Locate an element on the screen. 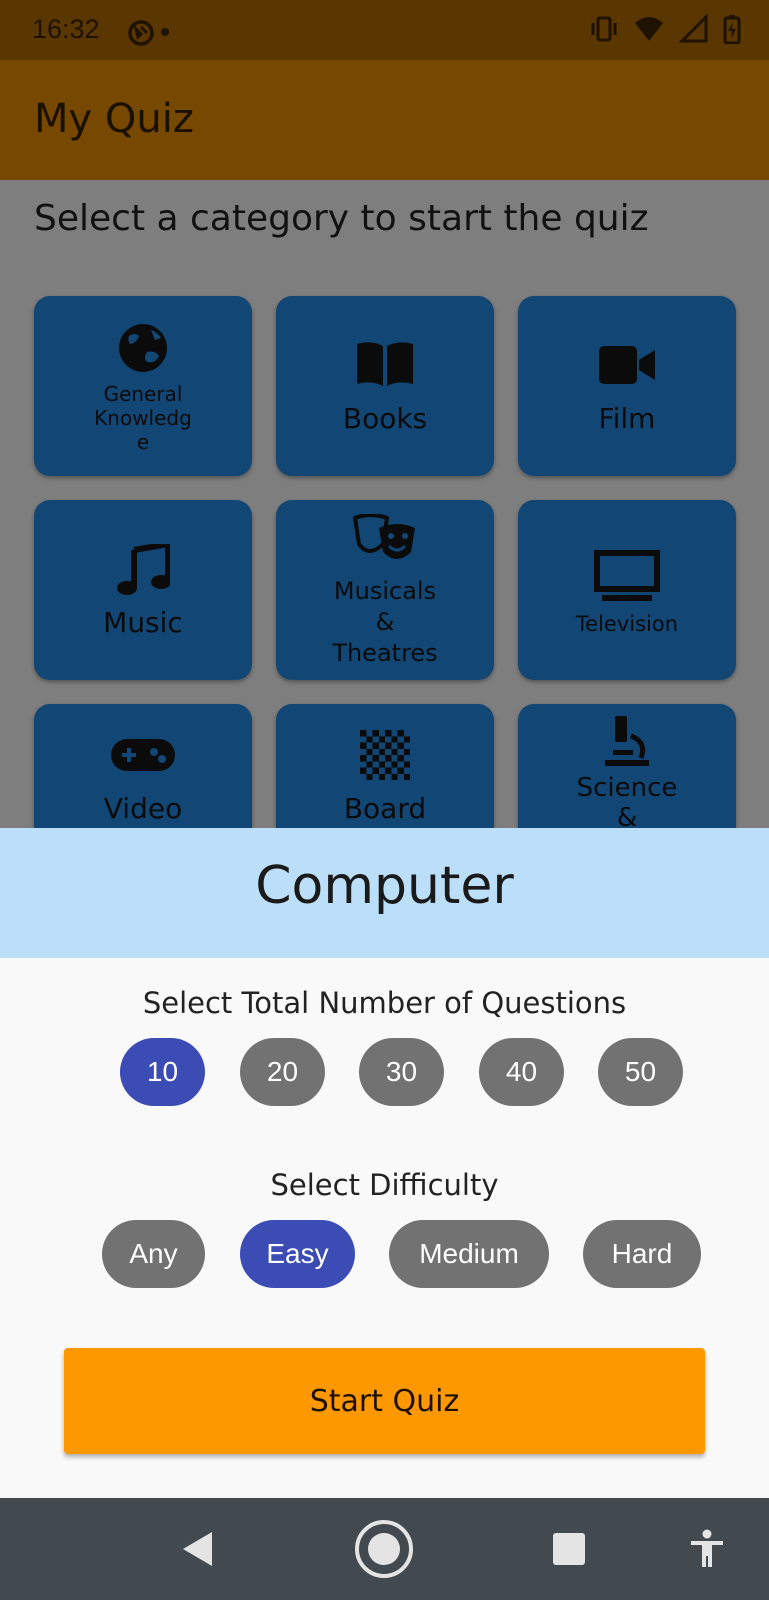 The image size is (769, 1600). navigation-bar is located at coordinates (384, 1549).